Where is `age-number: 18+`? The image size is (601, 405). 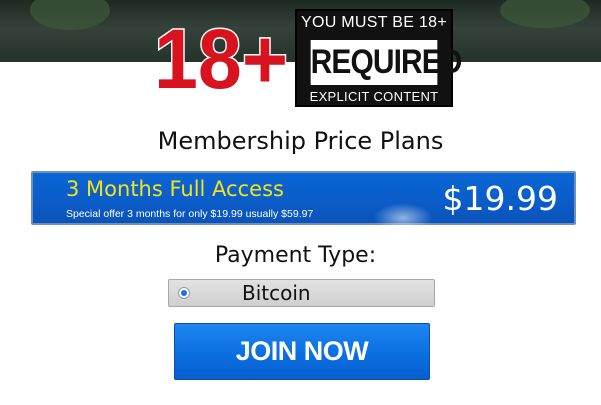
age-number: 18+ is located at coordinates (221, 56).